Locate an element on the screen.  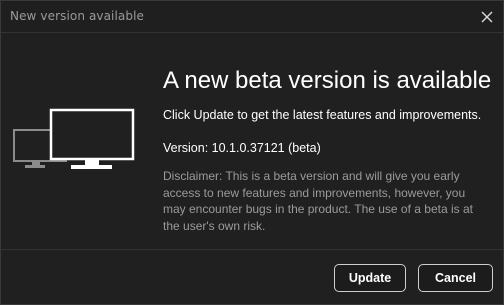
close-button is located at coordinates (487, 17).